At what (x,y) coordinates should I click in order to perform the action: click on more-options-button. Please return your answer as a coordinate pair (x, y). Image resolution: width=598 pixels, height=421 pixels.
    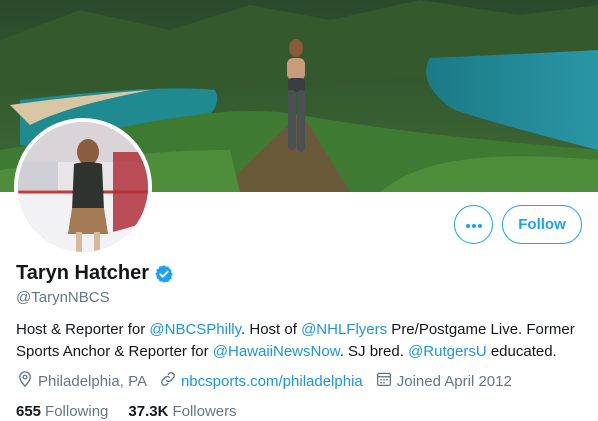
    Looking at the image, I should click on (473, 224).